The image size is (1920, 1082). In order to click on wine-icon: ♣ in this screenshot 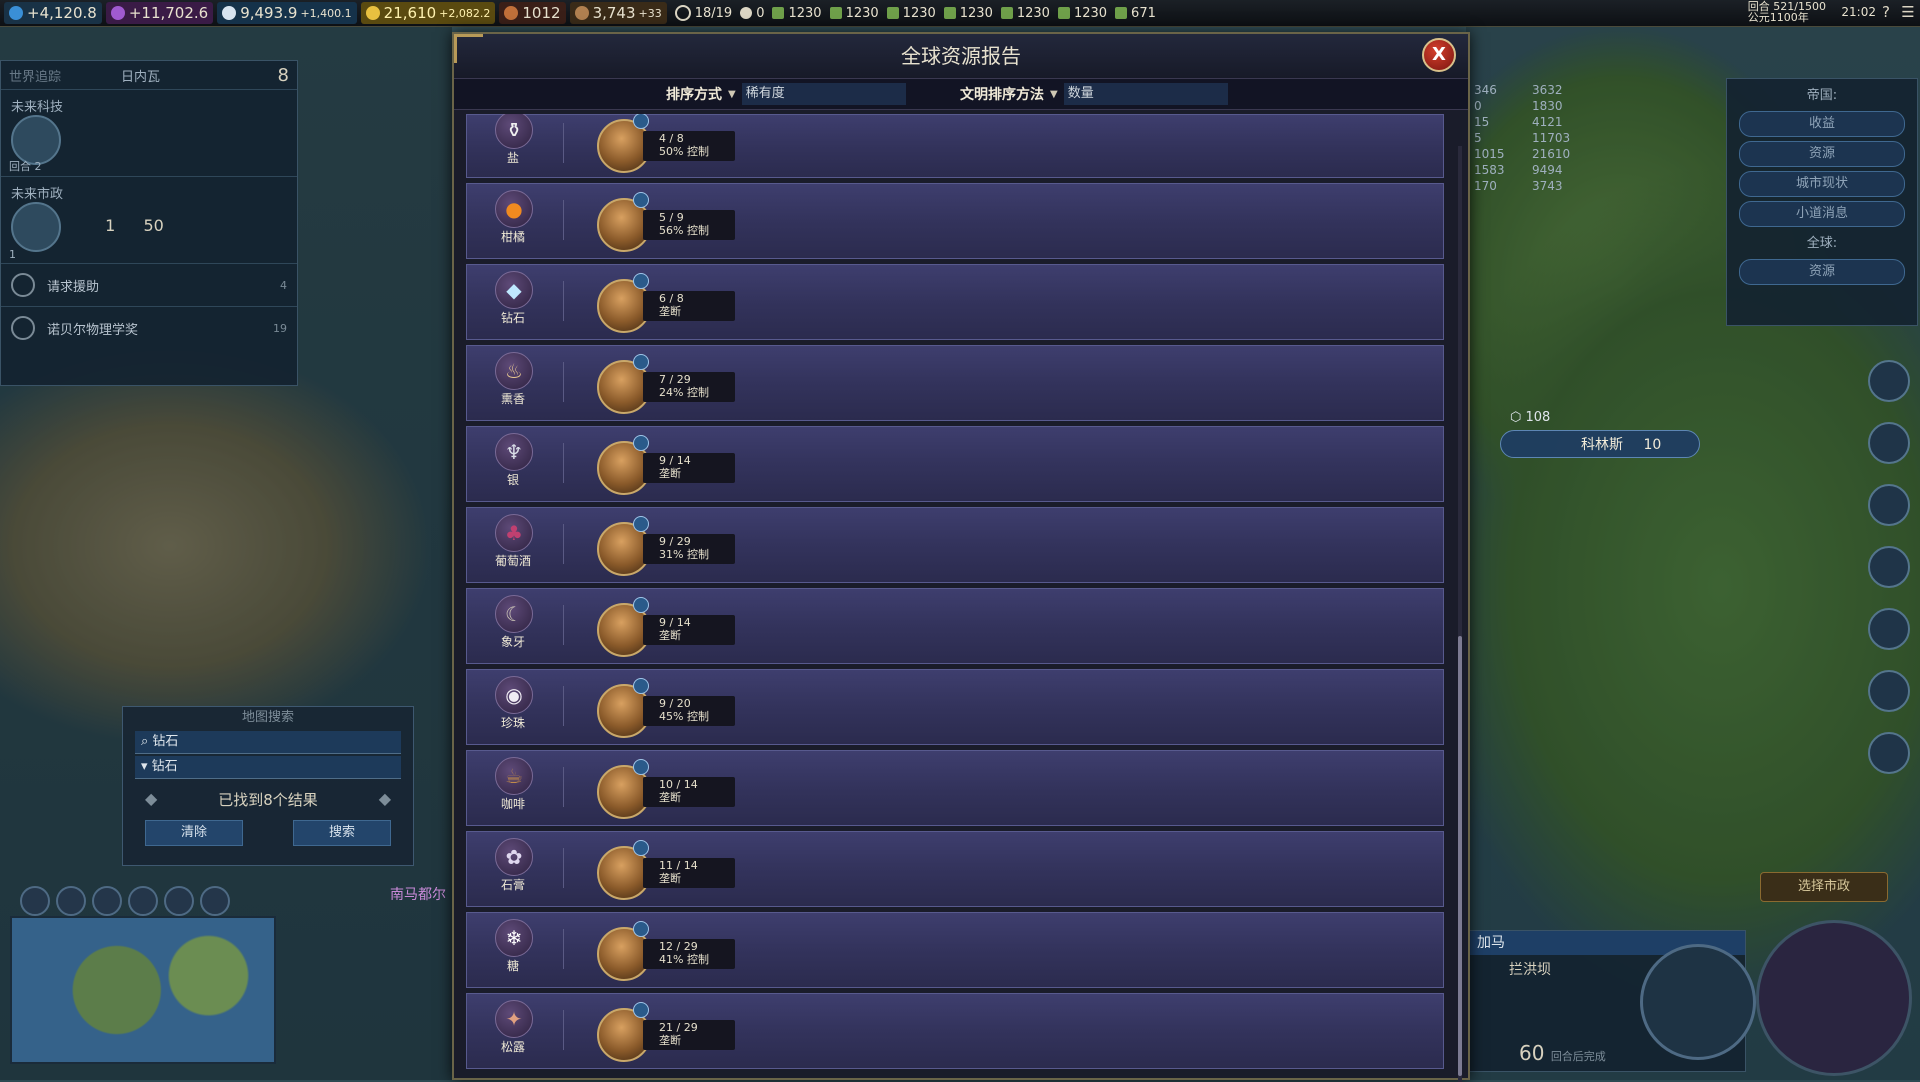, I will do `click(514, 533)`.